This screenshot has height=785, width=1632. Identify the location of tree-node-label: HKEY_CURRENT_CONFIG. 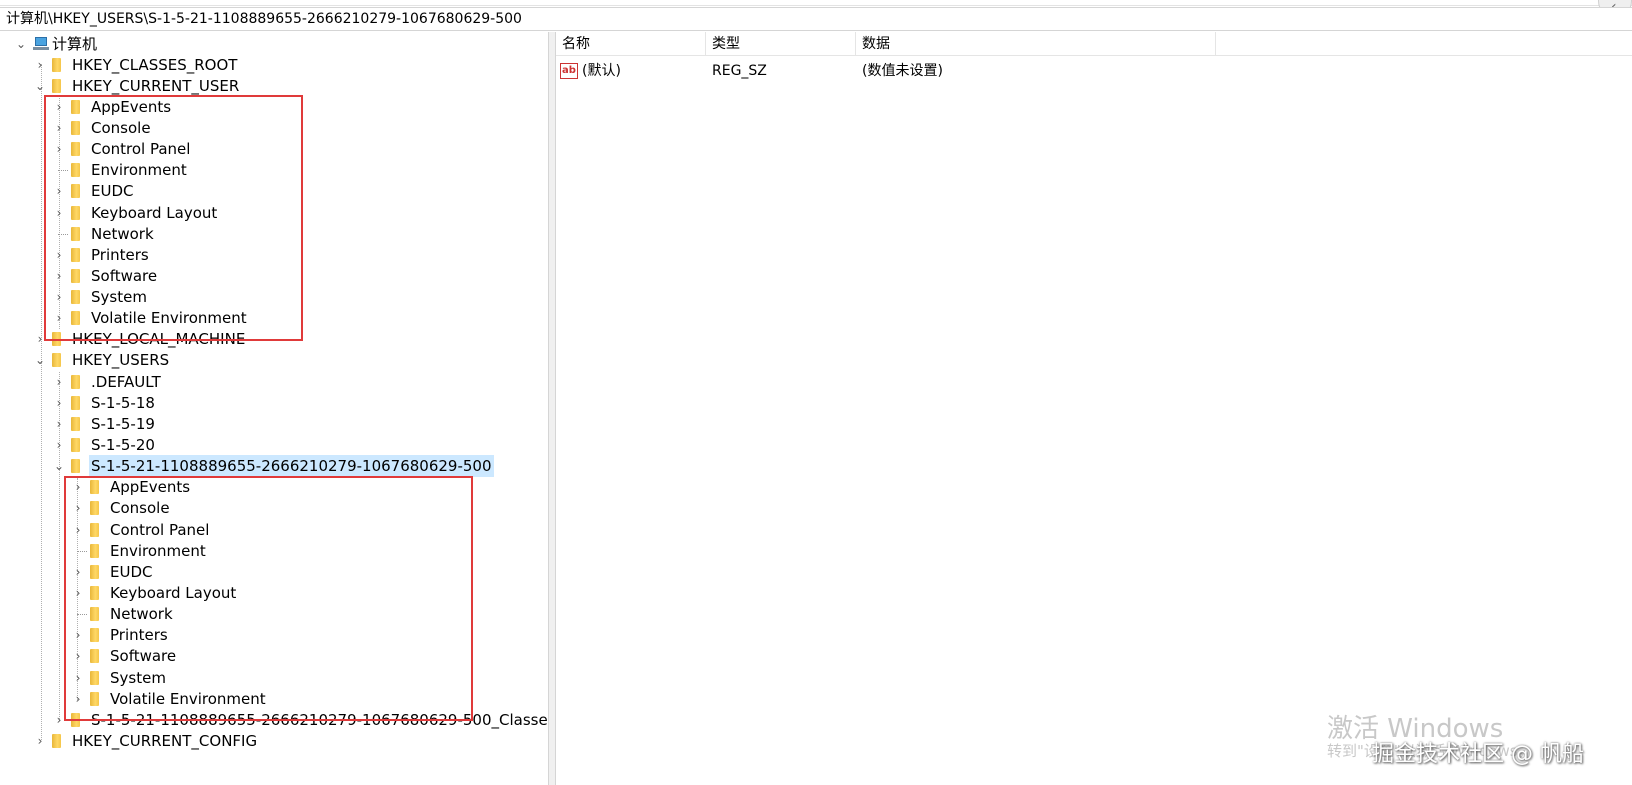
(165, 741).